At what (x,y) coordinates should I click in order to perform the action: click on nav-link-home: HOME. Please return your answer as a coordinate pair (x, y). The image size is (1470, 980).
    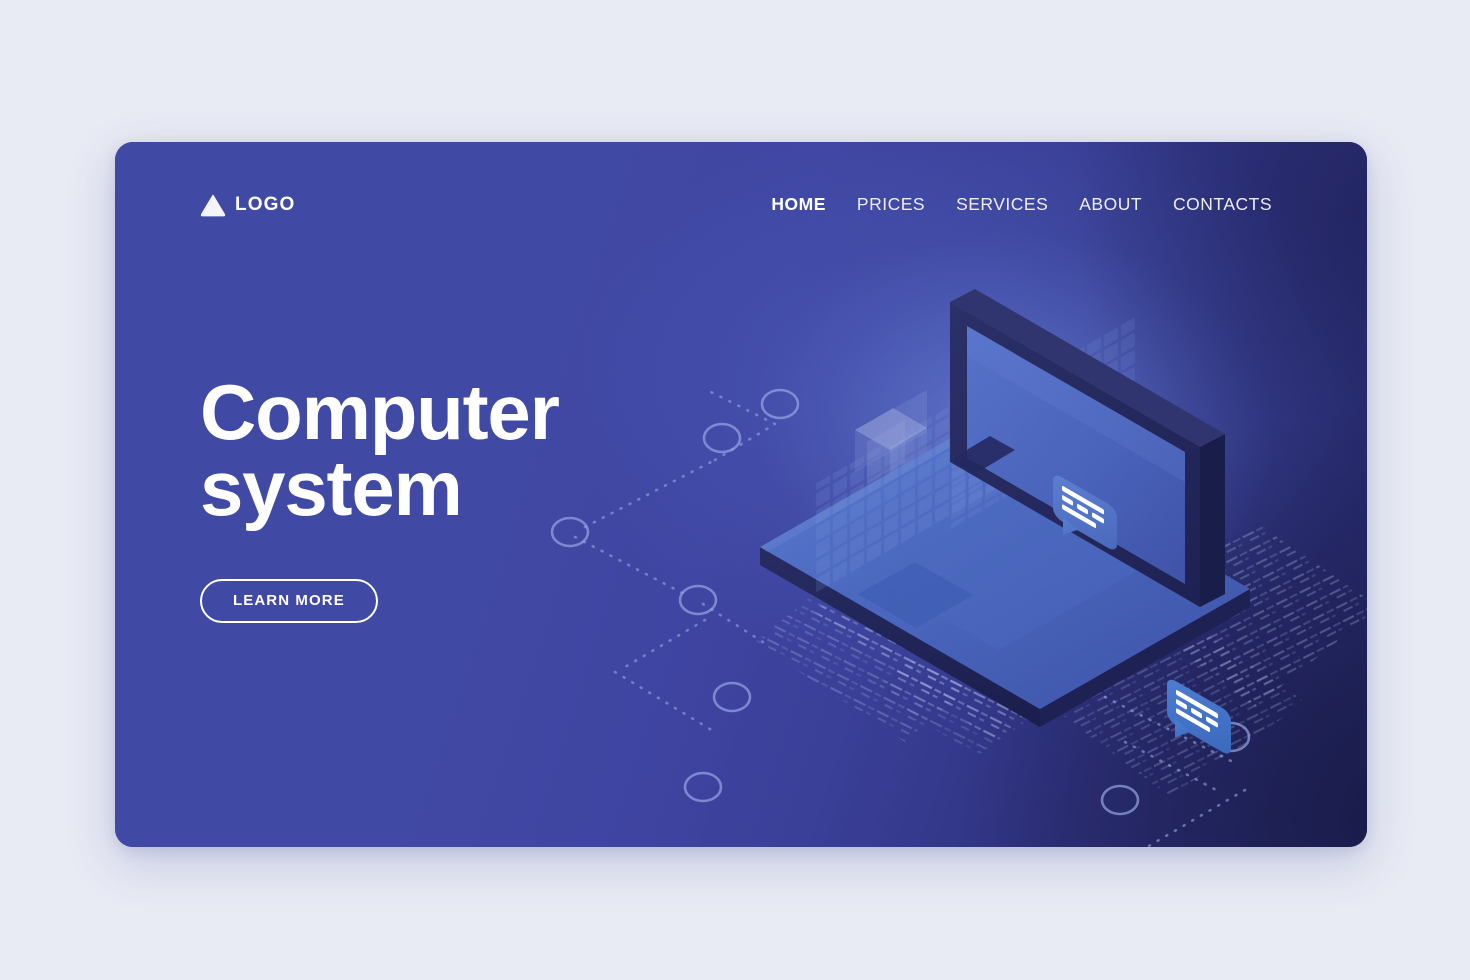
    Looking at the image, I should click on (798, 204).